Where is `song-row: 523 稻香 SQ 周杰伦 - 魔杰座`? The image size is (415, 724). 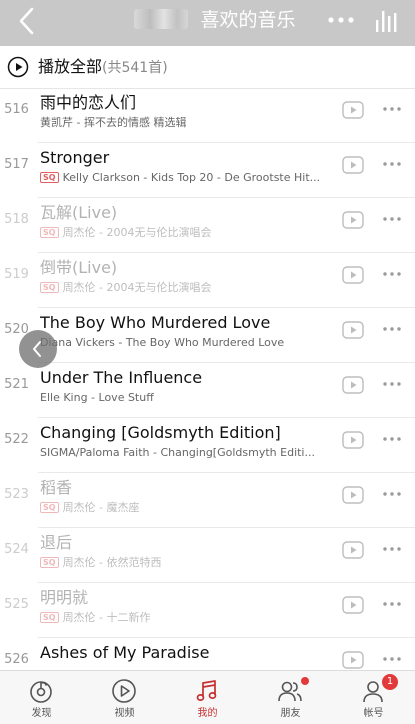
song-row: 523 稻香 SQ 周杰伦 - 魔杰座 is located at coordinates (207, 500).